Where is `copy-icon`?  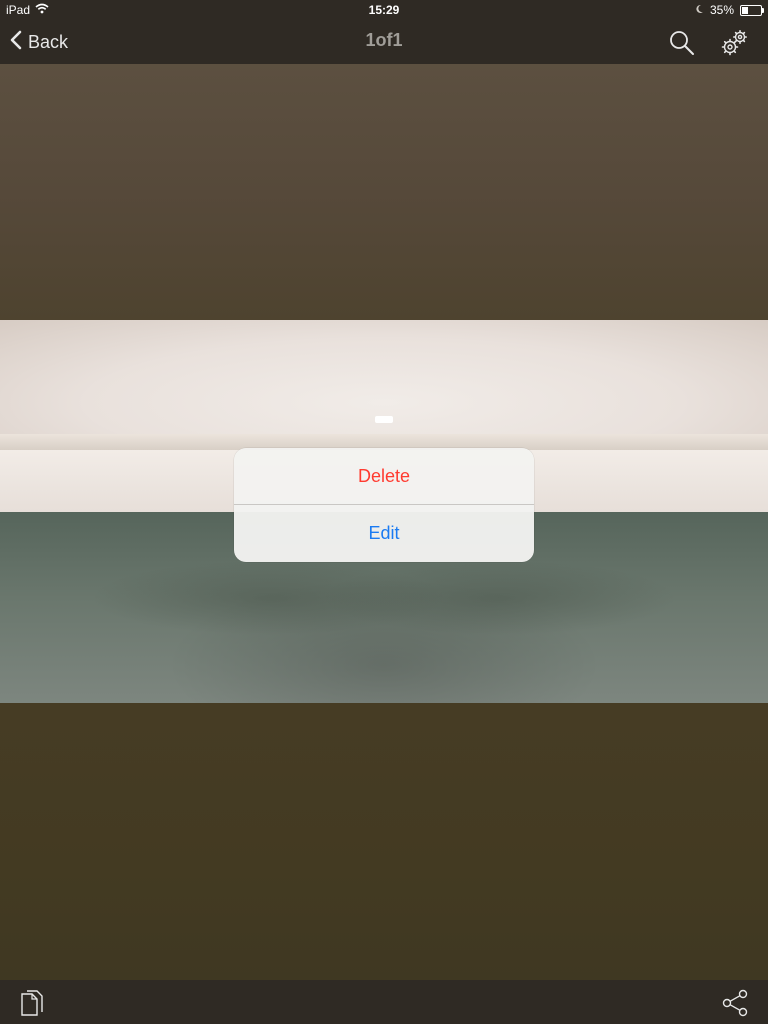 copy-icon is located at coordinates (32, 1003).